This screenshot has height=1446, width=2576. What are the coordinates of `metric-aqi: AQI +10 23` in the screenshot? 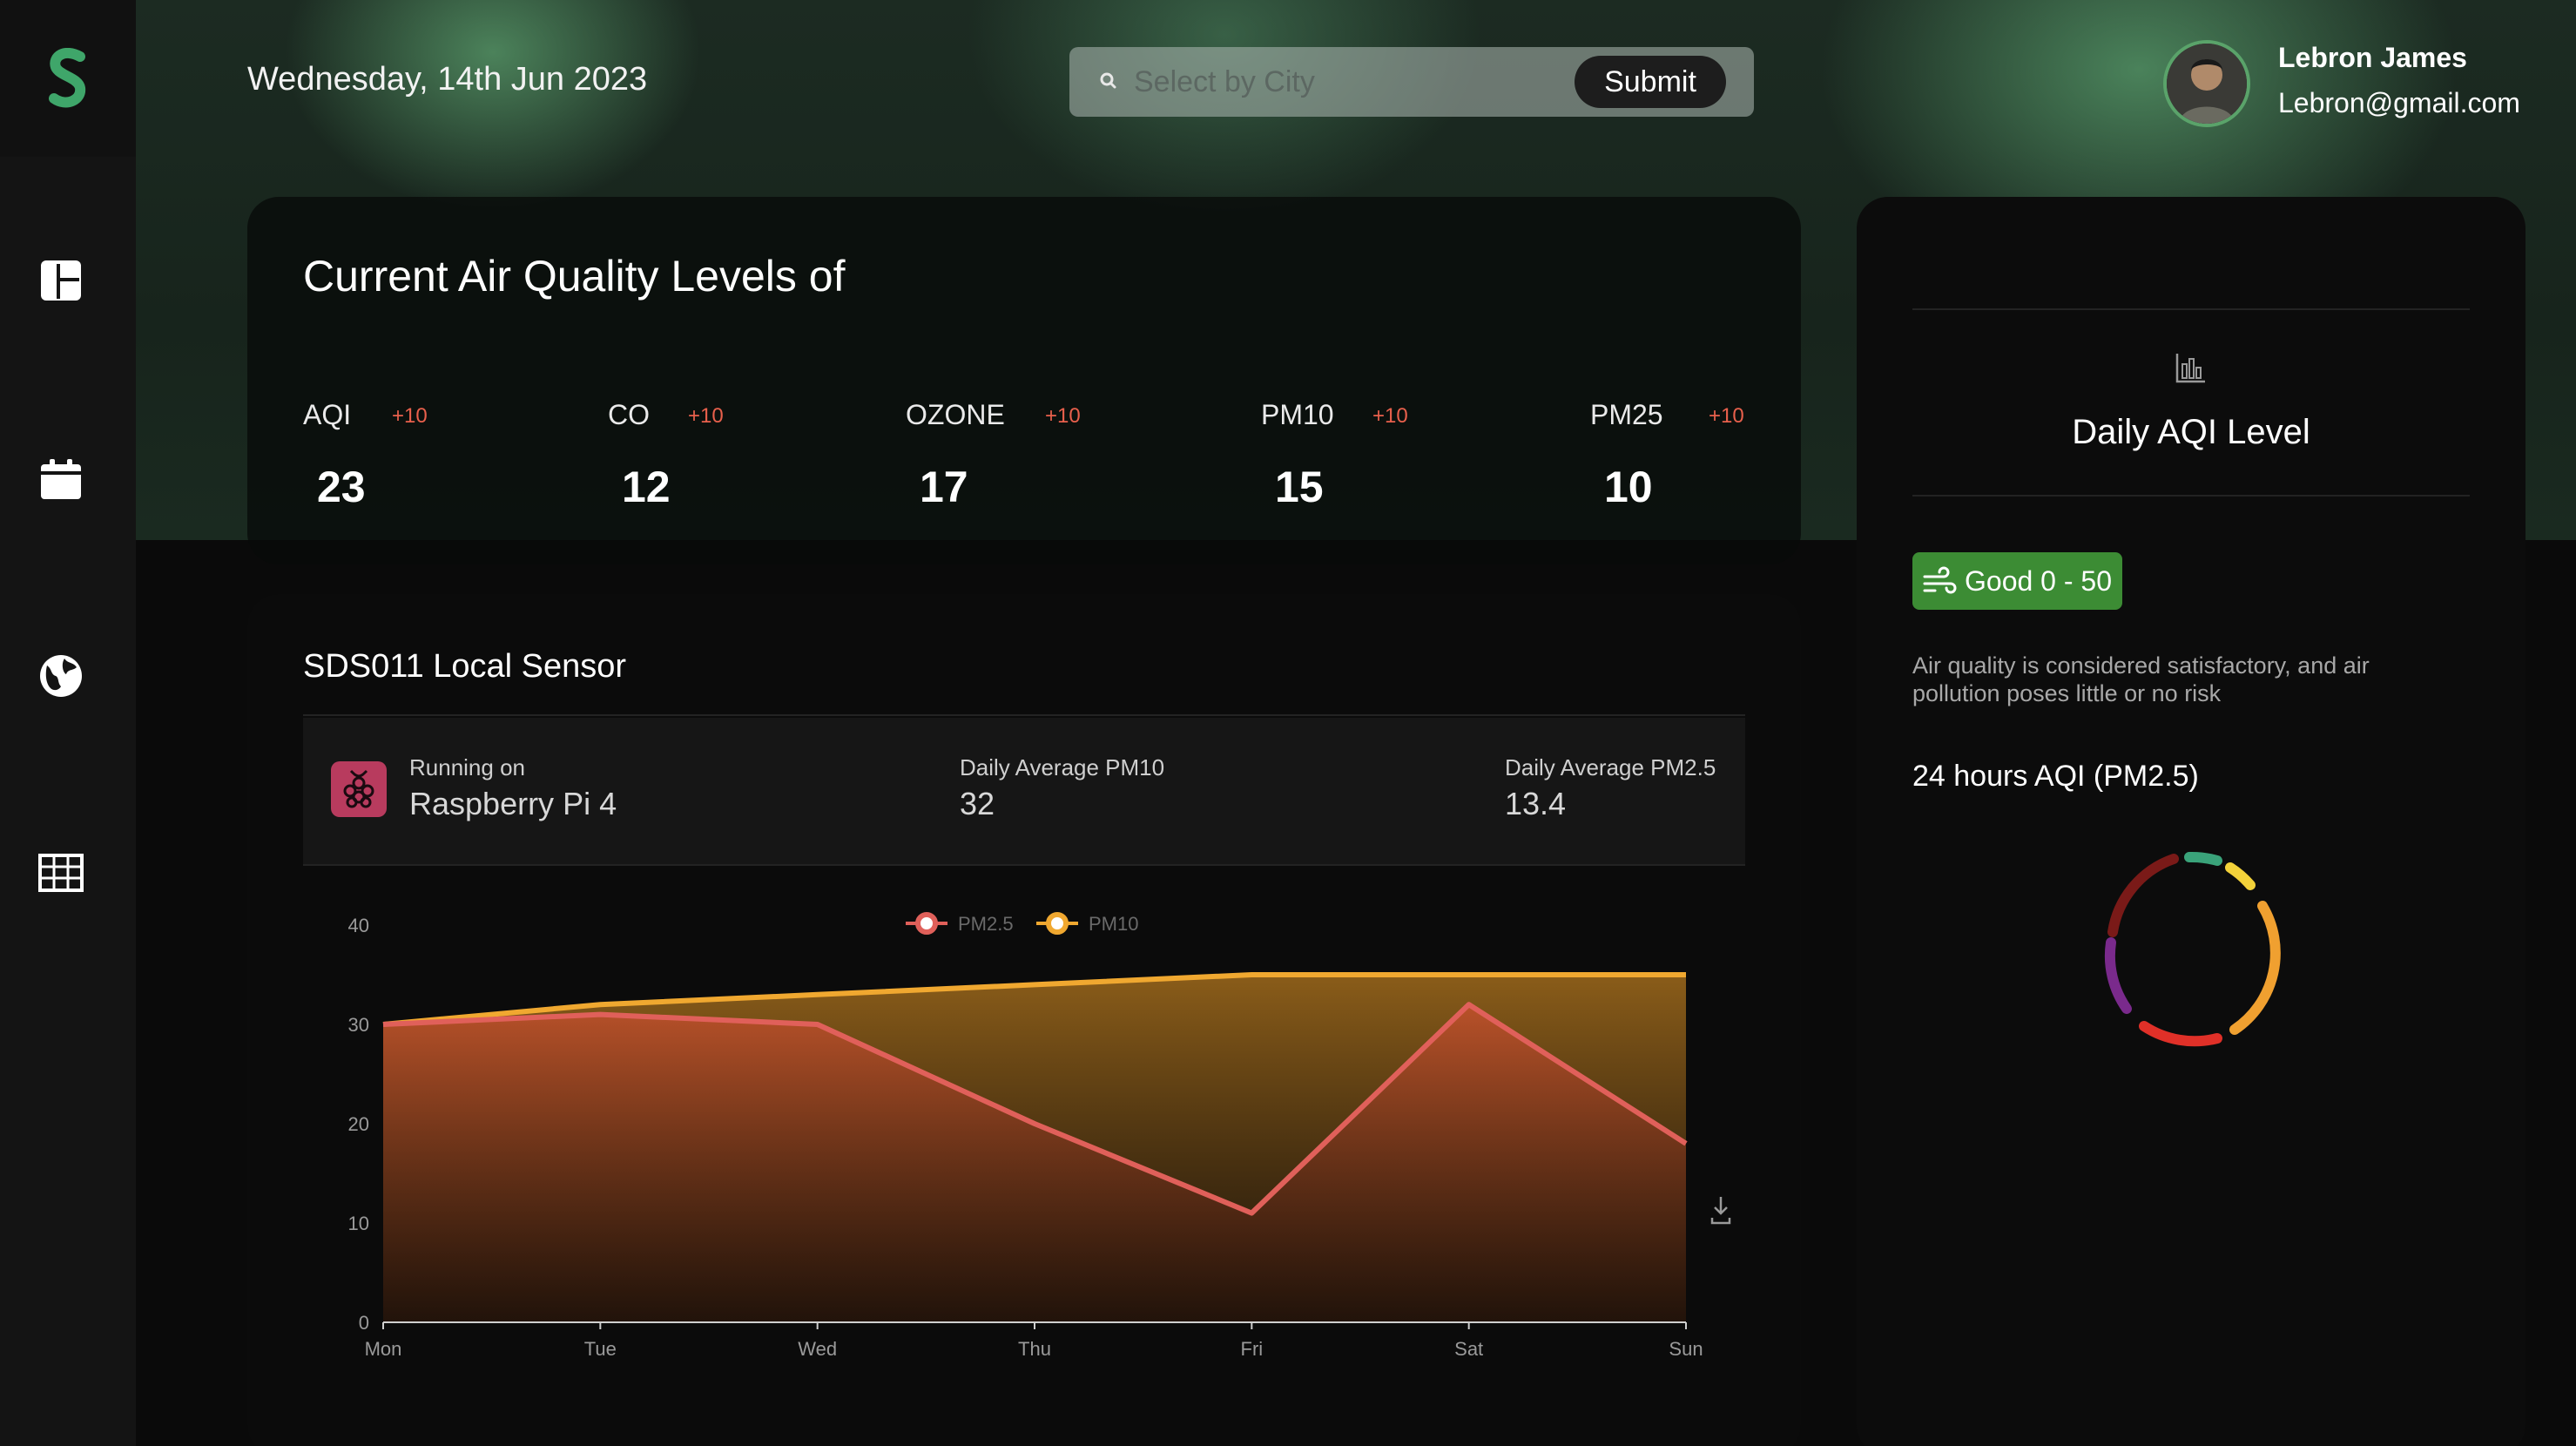 It's located at (365, 455).